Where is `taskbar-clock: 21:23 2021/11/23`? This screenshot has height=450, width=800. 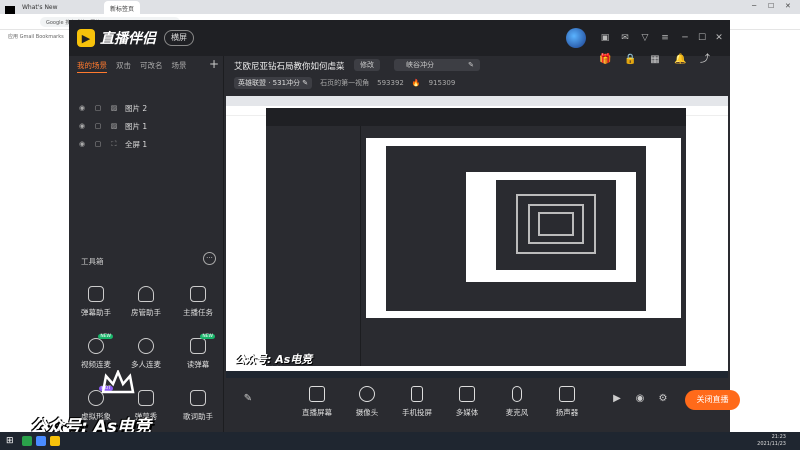 taskbar-clock: 21:23 2021/11/23 is located at coordinates (771, 441).